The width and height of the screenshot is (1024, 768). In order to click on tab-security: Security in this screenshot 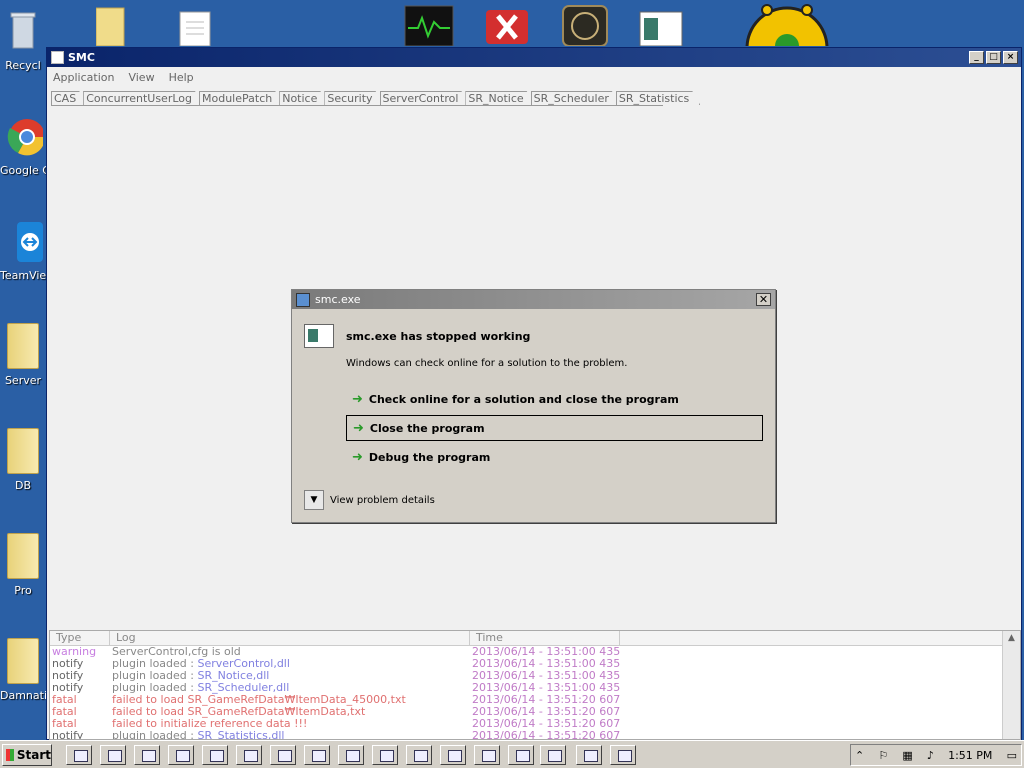, I will do `click(353, 98)`.